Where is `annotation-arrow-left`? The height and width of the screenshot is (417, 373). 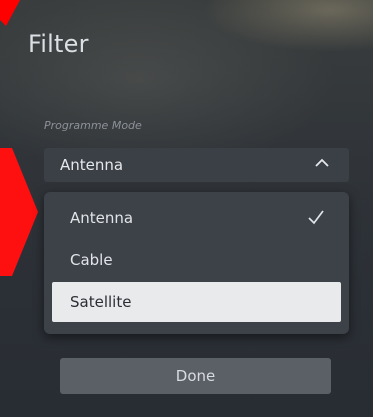
annotation-arrow-left is located at coordinates (19, 212).